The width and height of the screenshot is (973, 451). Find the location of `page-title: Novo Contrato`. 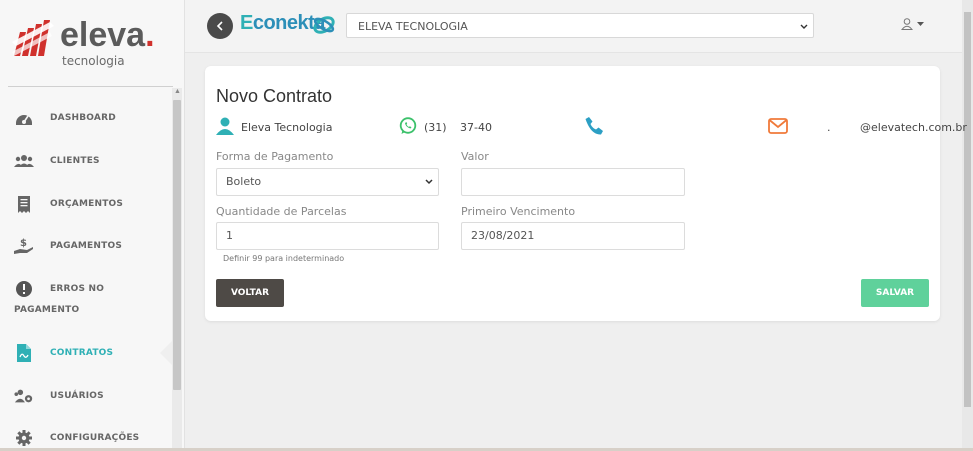

page-title: Novo Contrato is located at coordinates (274, 96).